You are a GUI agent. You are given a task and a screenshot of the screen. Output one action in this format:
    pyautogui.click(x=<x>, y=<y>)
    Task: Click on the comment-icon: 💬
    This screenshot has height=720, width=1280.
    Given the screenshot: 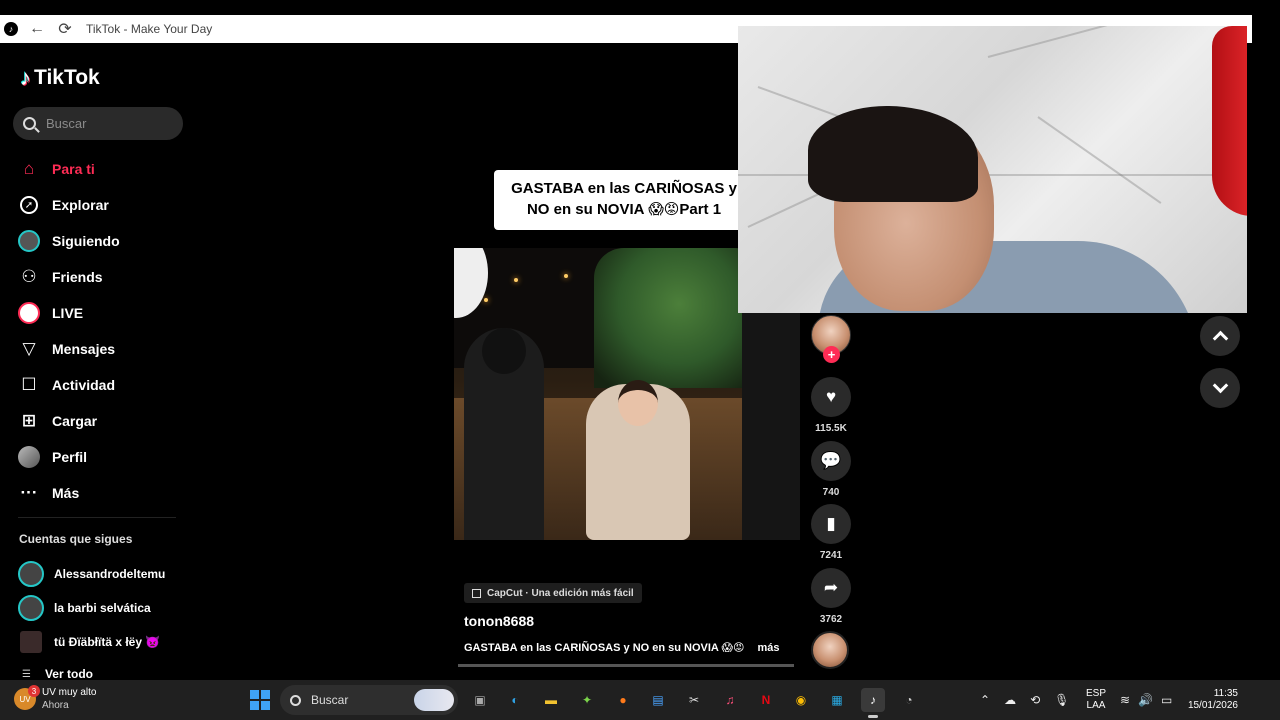 What is the action you would take?
    pyautogui.click(x=831, y=460)
    